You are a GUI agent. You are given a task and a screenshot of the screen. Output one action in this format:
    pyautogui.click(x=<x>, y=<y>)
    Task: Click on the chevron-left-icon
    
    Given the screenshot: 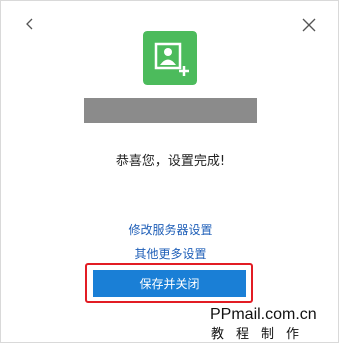 What is the action you would take?
    pyautogui.click(x=30, y=24)
    